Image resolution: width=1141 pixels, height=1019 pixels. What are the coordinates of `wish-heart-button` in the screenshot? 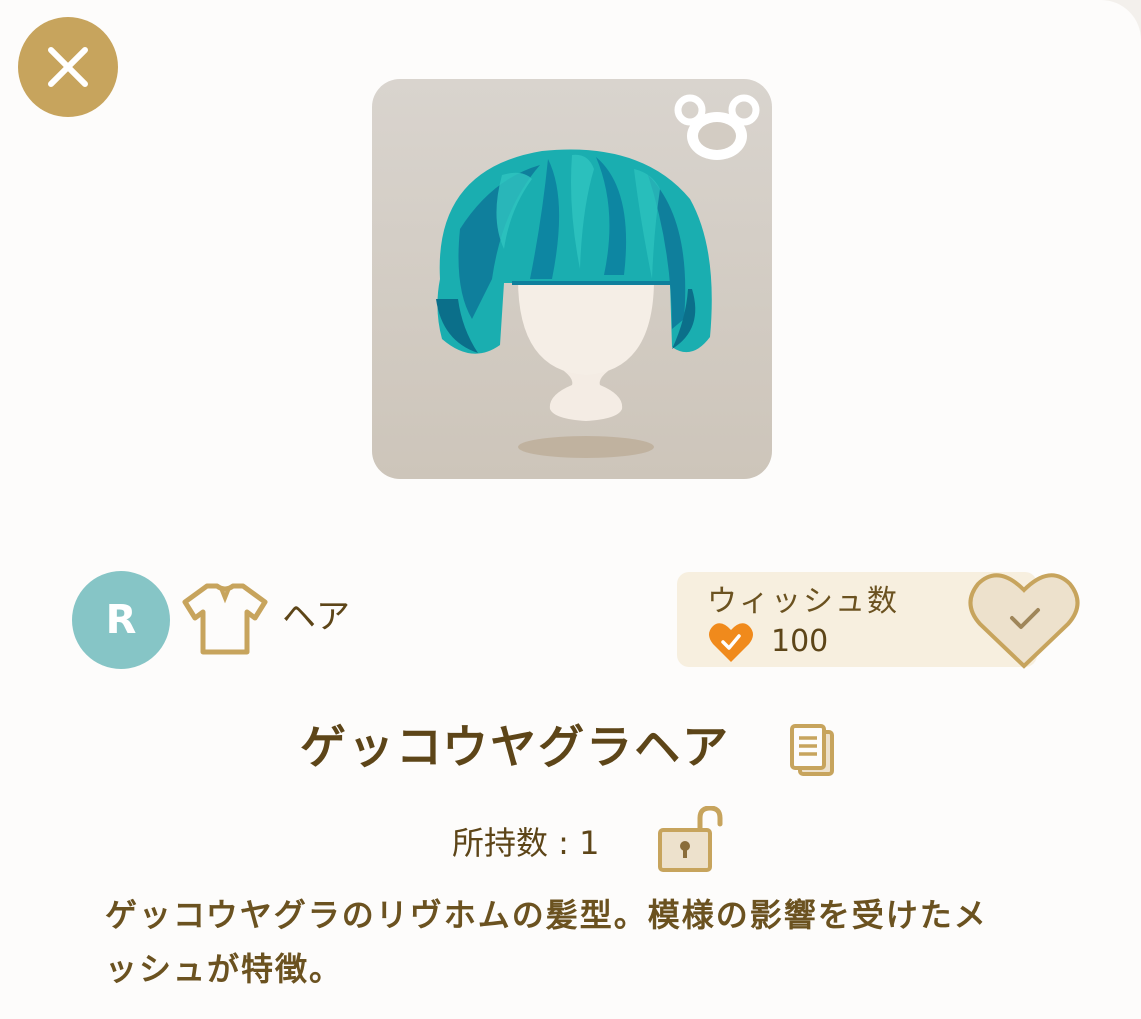 It's located at (1024, 620).